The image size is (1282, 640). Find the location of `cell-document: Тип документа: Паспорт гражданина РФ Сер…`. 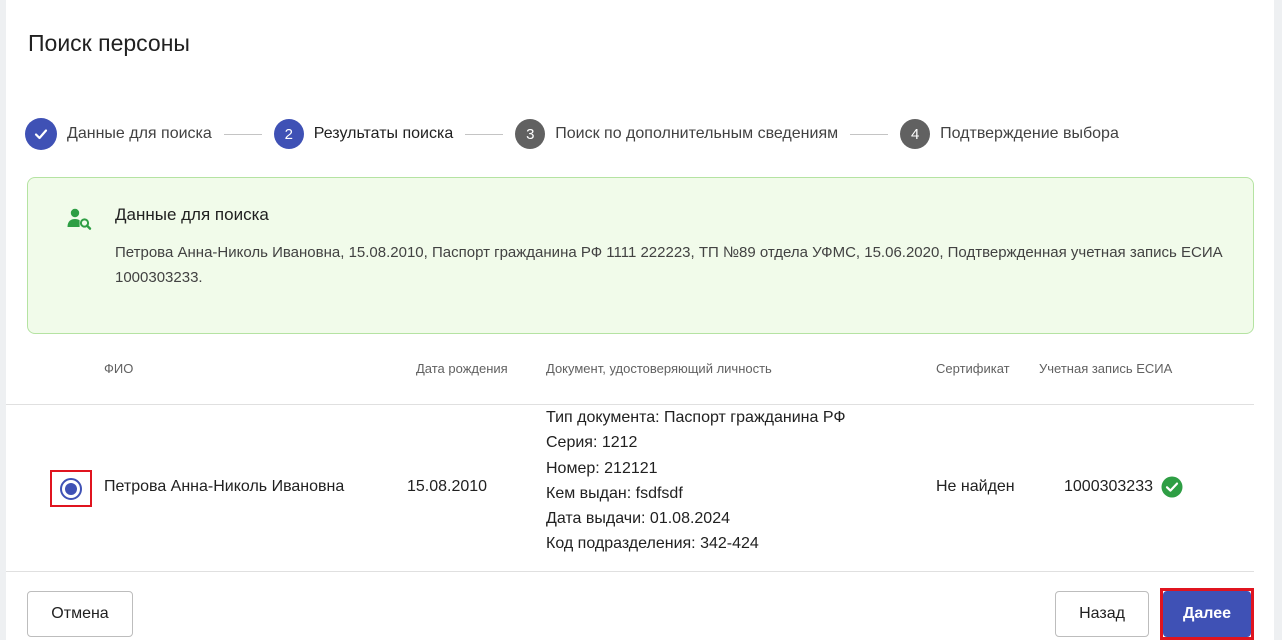

cell-document: Тип документа: Паспорт гражданина РФ Сер… is located at coordinates (695, 481).